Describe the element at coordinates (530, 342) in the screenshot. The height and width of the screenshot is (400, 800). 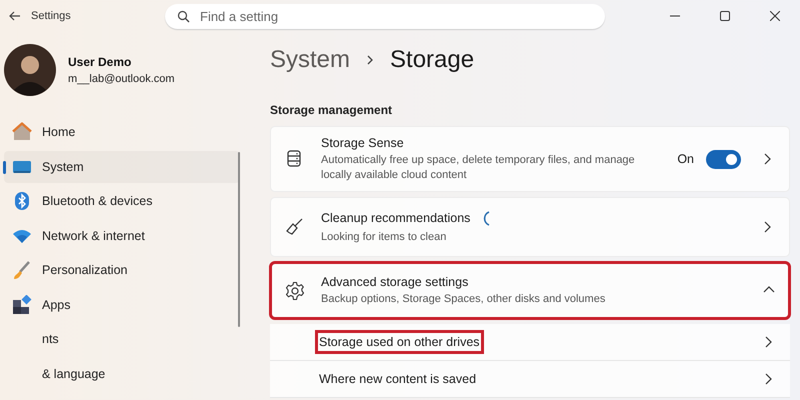
I see `setting-row: Storage used on other drives` at that location.